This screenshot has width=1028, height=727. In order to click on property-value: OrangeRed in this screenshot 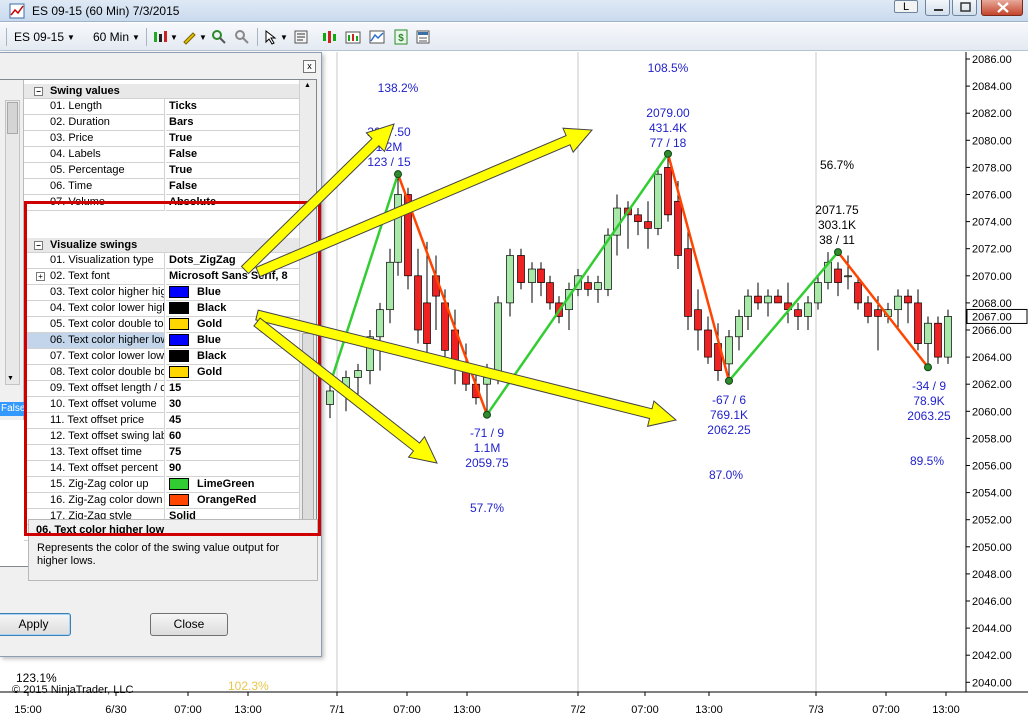, I will do `click(232, 501)`.